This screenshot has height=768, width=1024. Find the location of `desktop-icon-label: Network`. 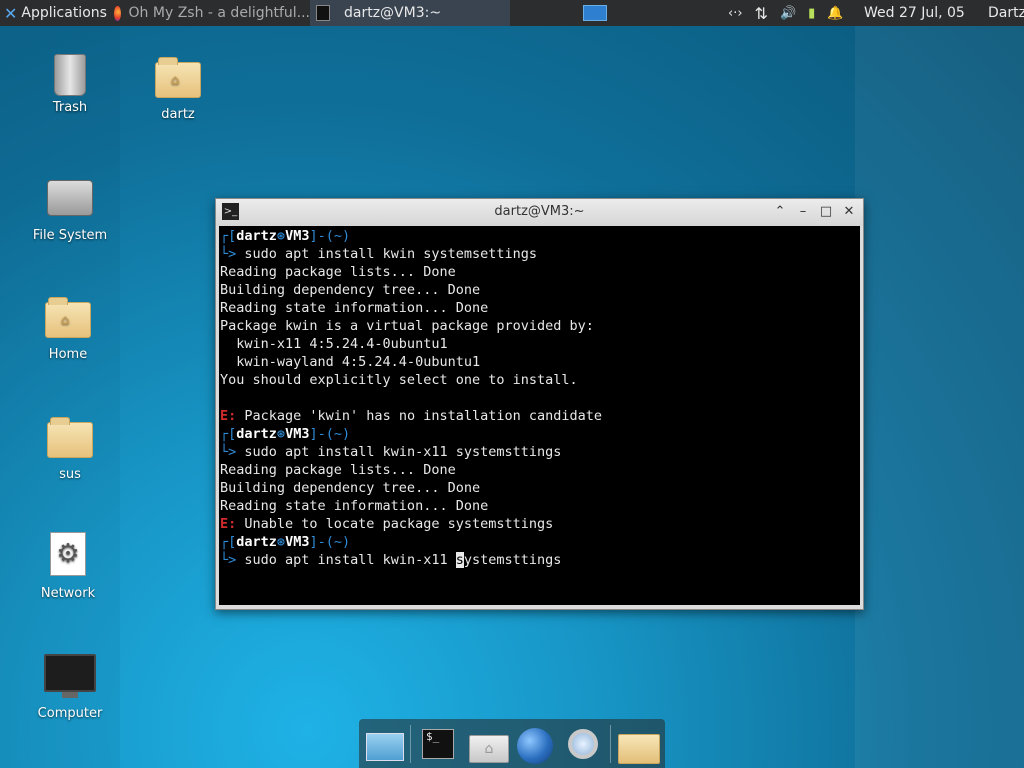

desktop-icon-label: Network is located at coordinates (68, 593).